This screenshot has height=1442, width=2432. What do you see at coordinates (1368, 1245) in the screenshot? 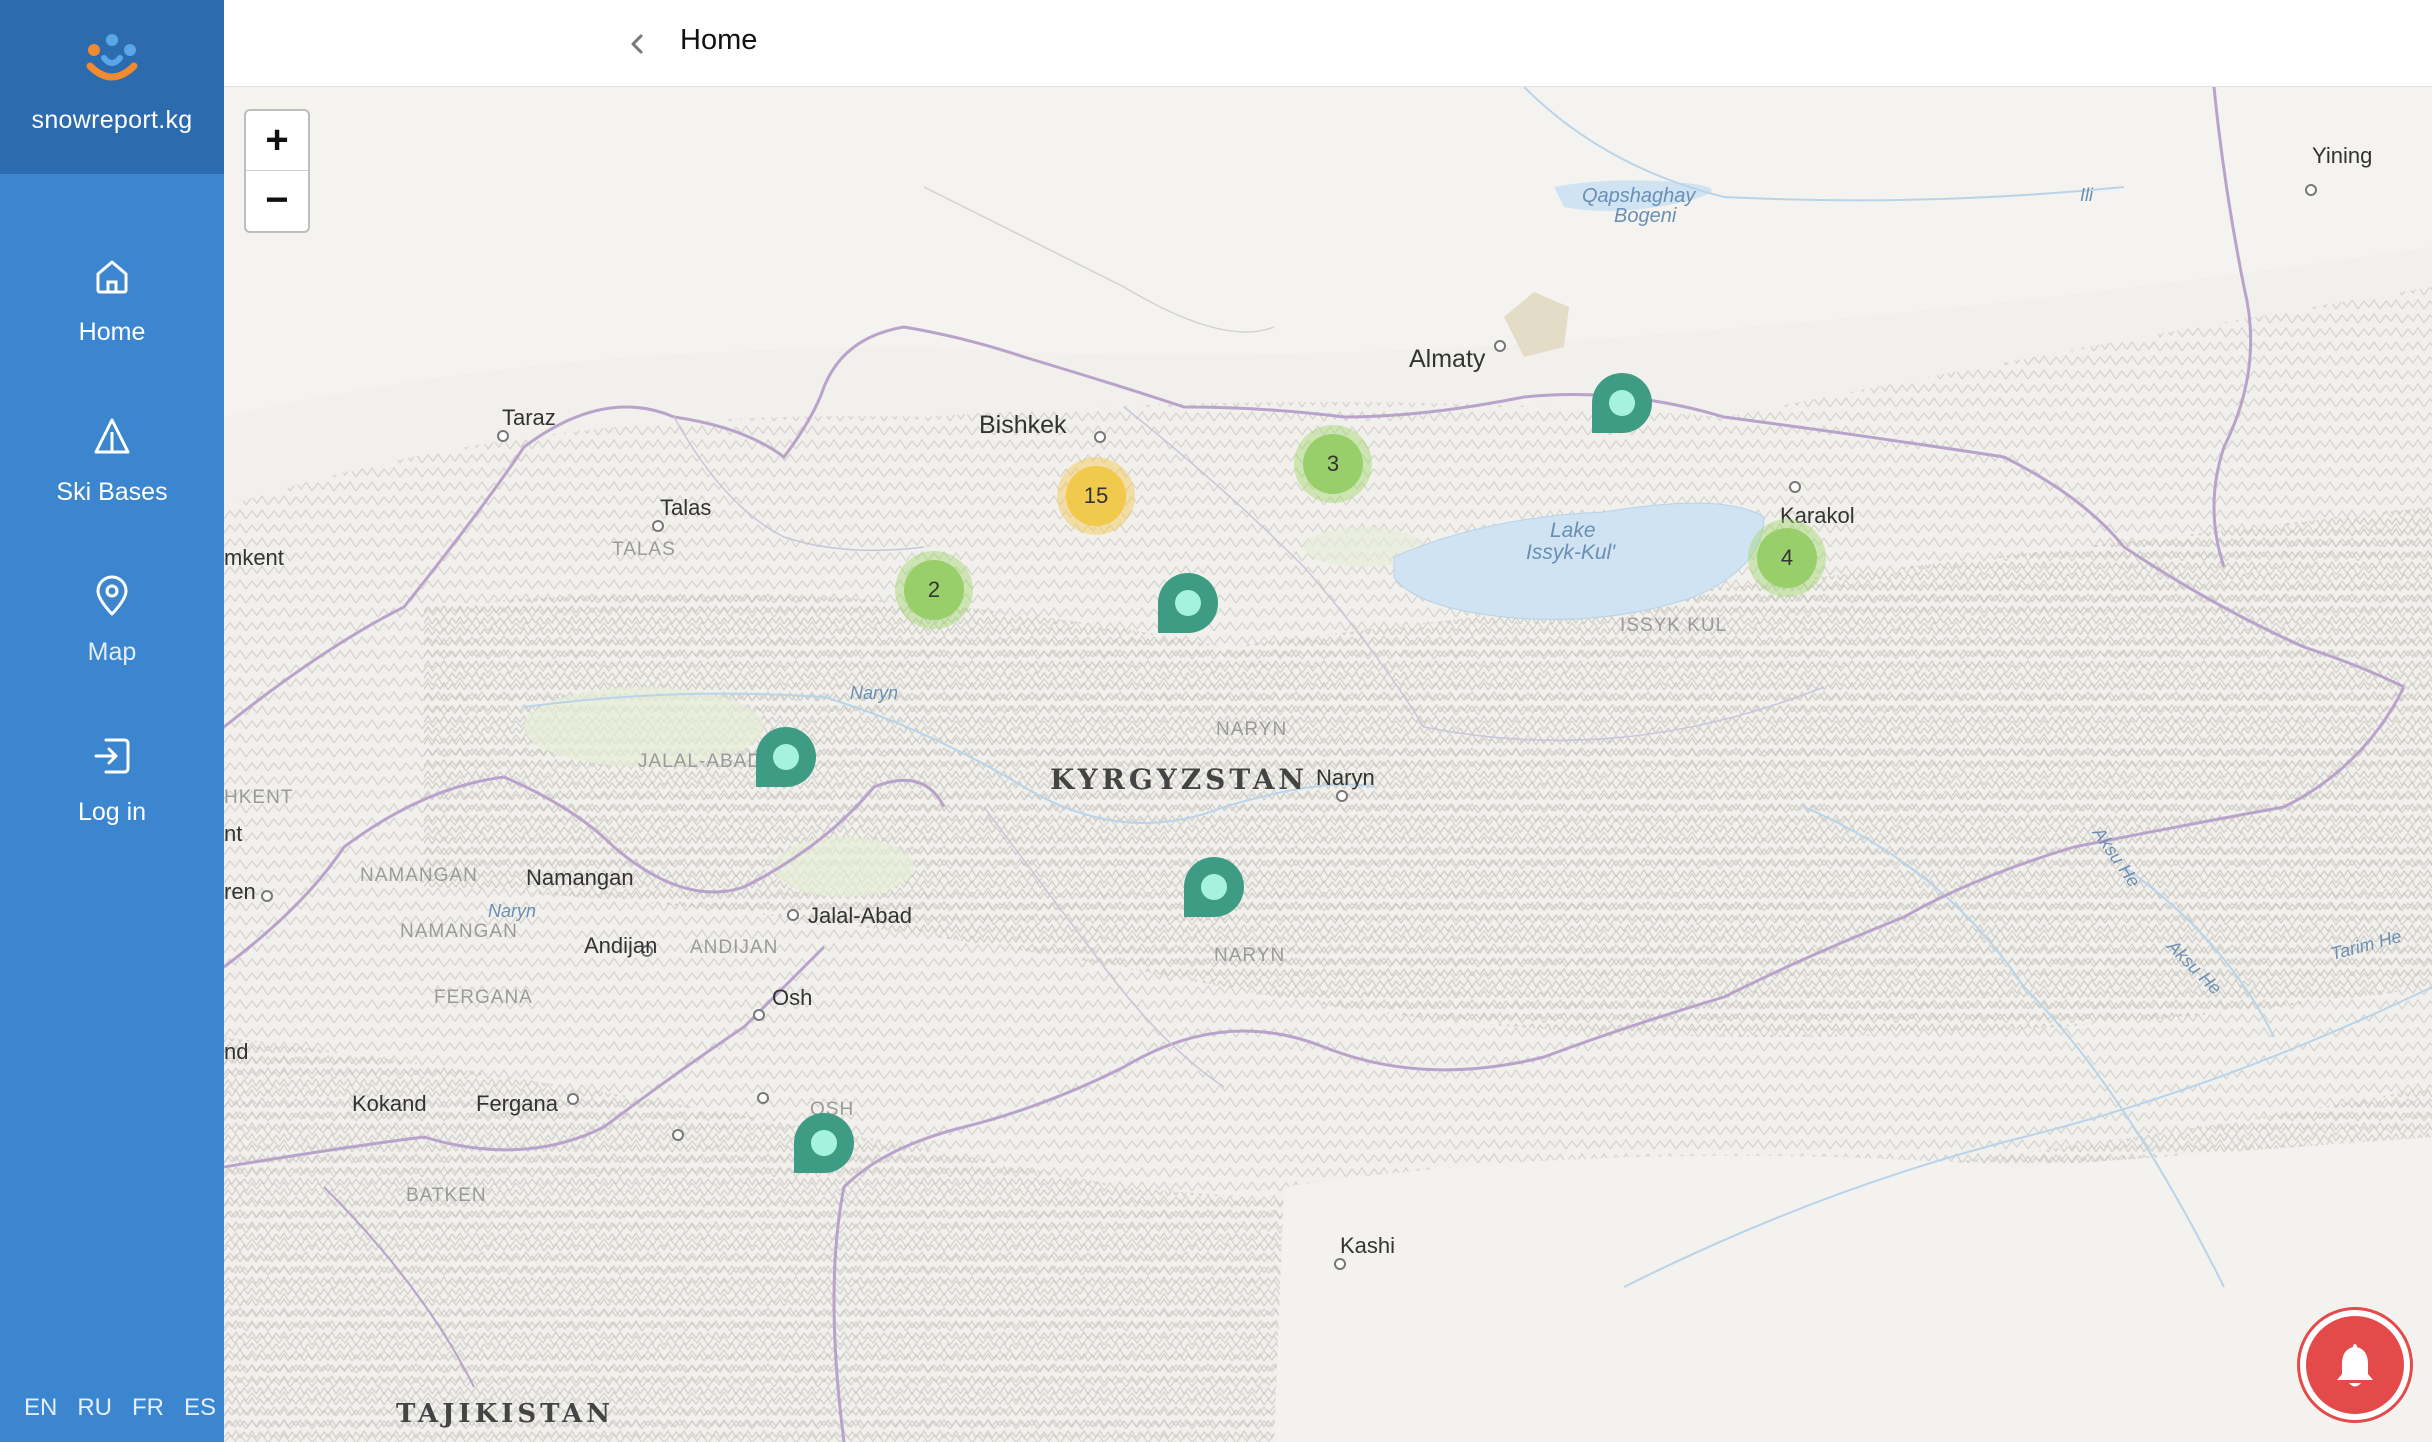
I see `map-label-kashi: Kashi` at bounding box center [1368, 1245].